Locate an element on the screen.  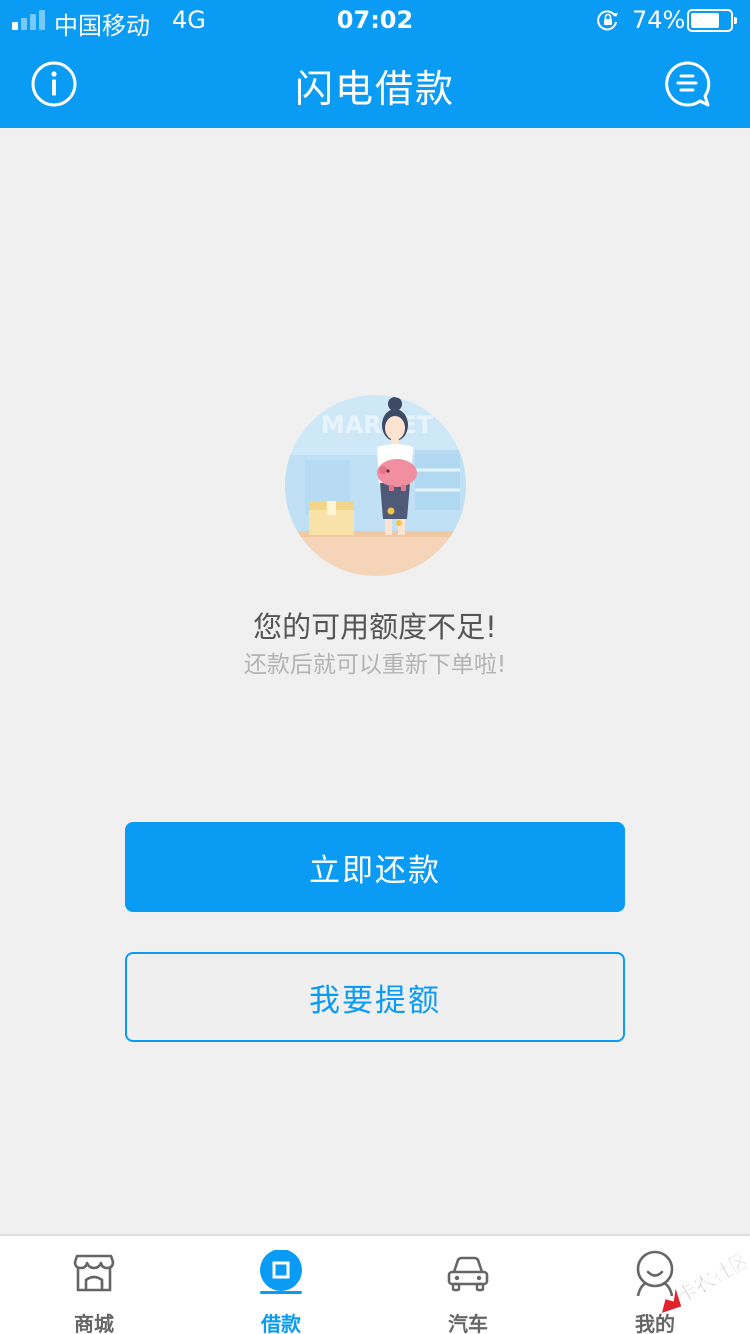
tab-label: 借款 is located at coordinates (281, 1323).